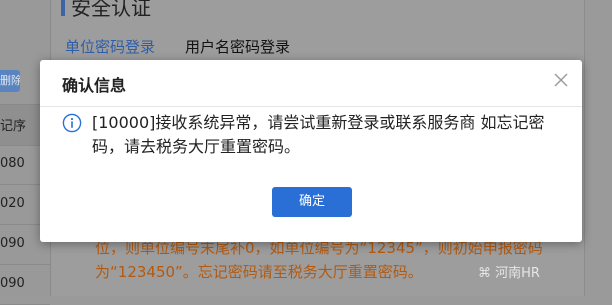  I want to click on confirm-button: 确定, so click(312, 202).